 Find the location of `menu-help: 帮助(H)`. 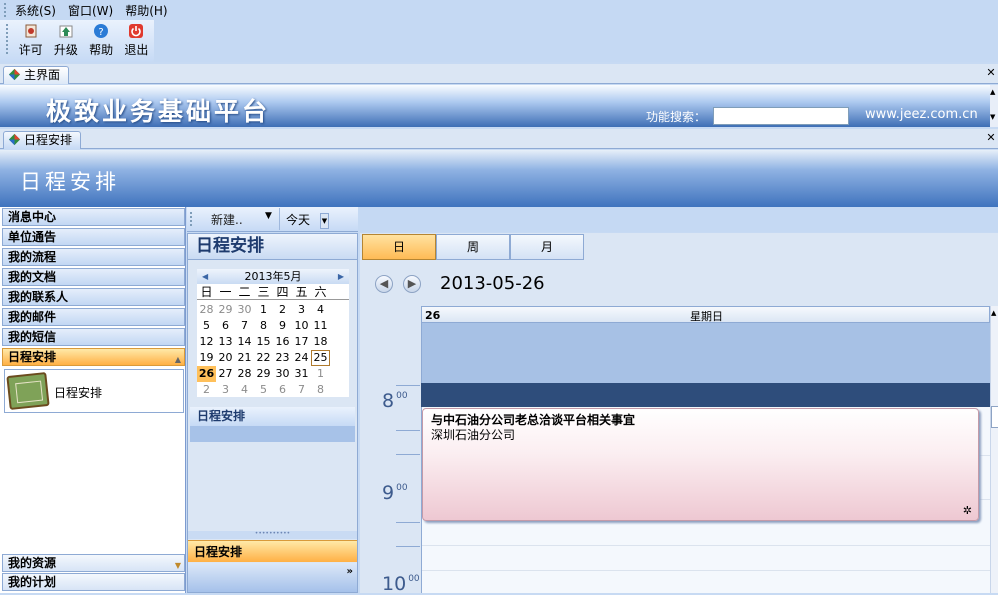

menu-help: 帮助(H) is located at coordinates (146, 10).